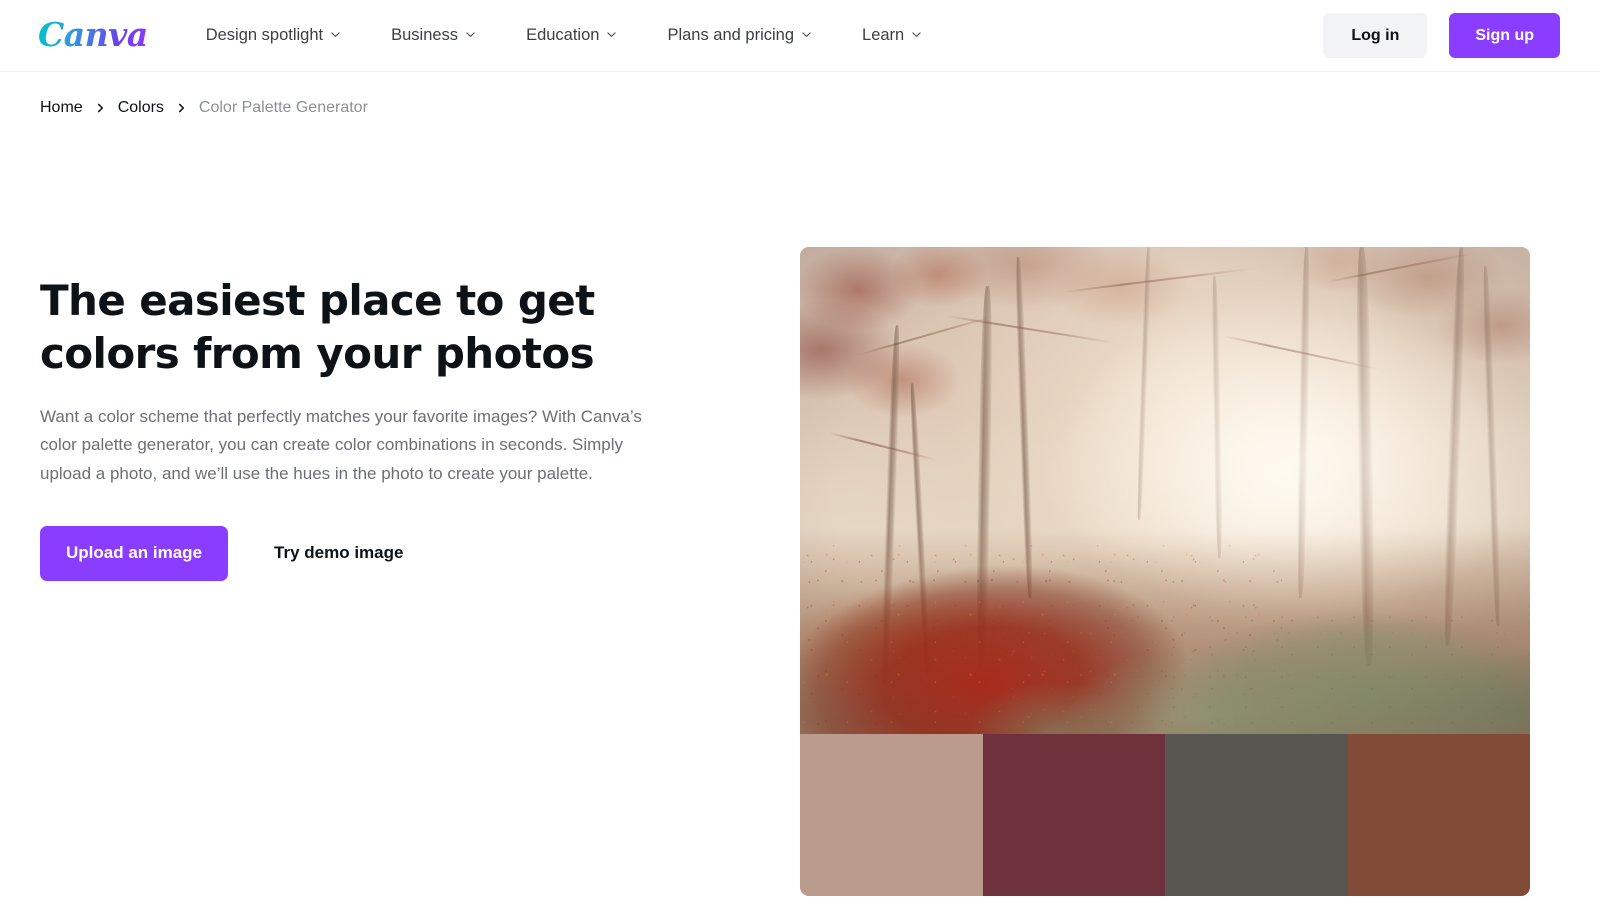 Image resolution: width=1600 pixels, height=900 pixels. I want to click on nav-item-plans-and-pricing: Plans and pricing, so click(752, 35).